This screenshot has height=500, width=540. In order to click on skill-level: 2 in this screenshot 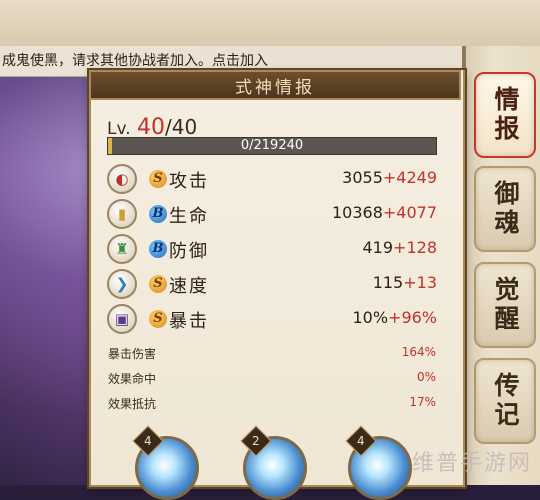, I will do `click(256, 440)`.